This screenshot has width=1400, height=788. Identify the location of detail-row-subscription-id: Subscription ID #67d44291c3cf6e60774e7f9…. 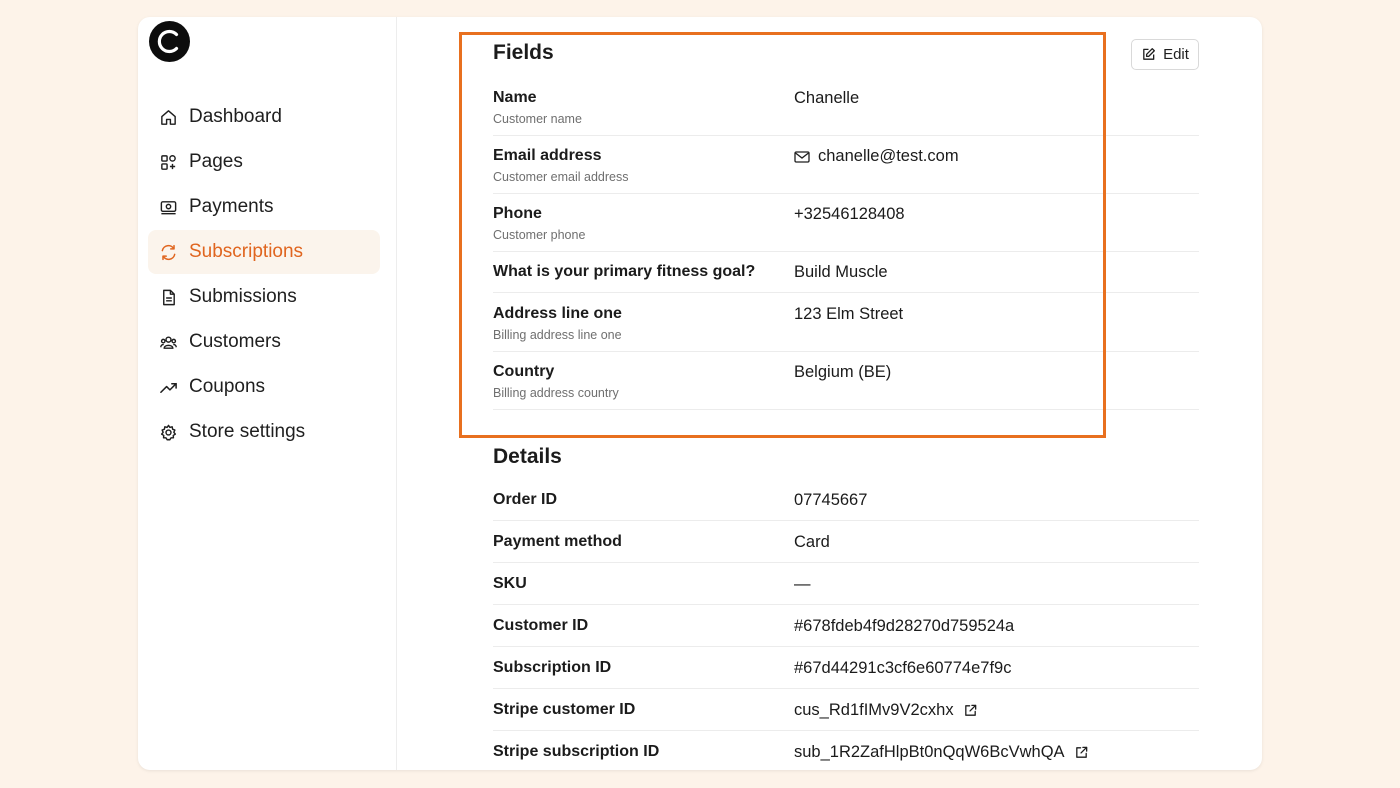
(846, 674).